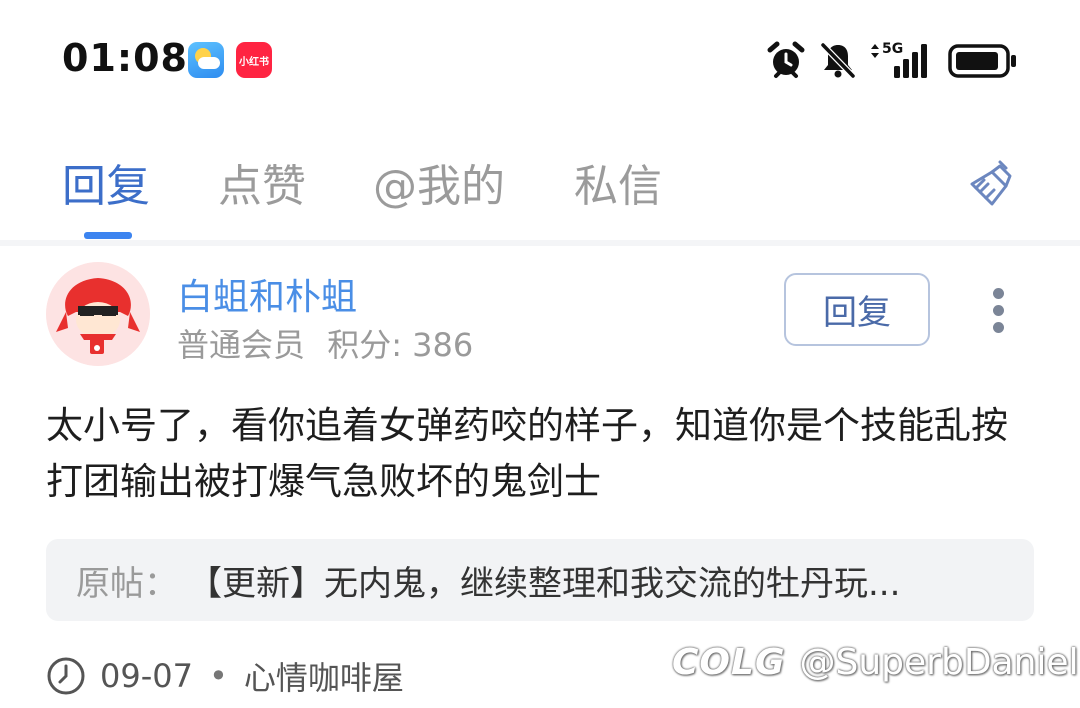  What do you see at coordinates (992, 186) in the screenshot?
I see `broom-clean-icon` at bounding box center [992, 186].